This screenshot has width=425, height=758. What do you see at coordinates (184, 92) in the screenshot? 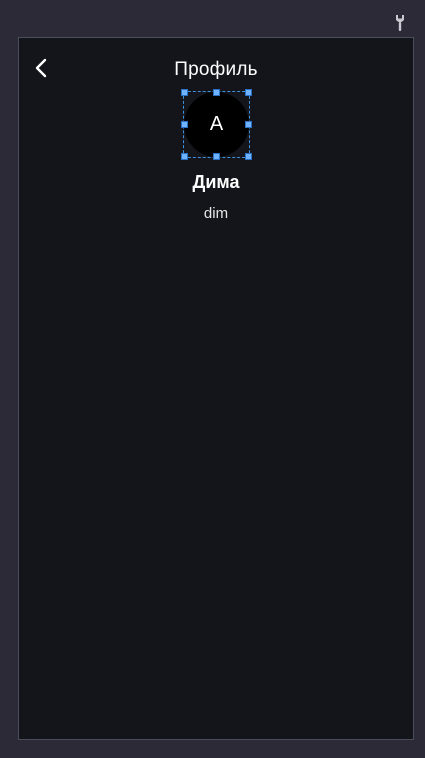
I see `resize-handle-top-left` at bounding box center [184, 92].